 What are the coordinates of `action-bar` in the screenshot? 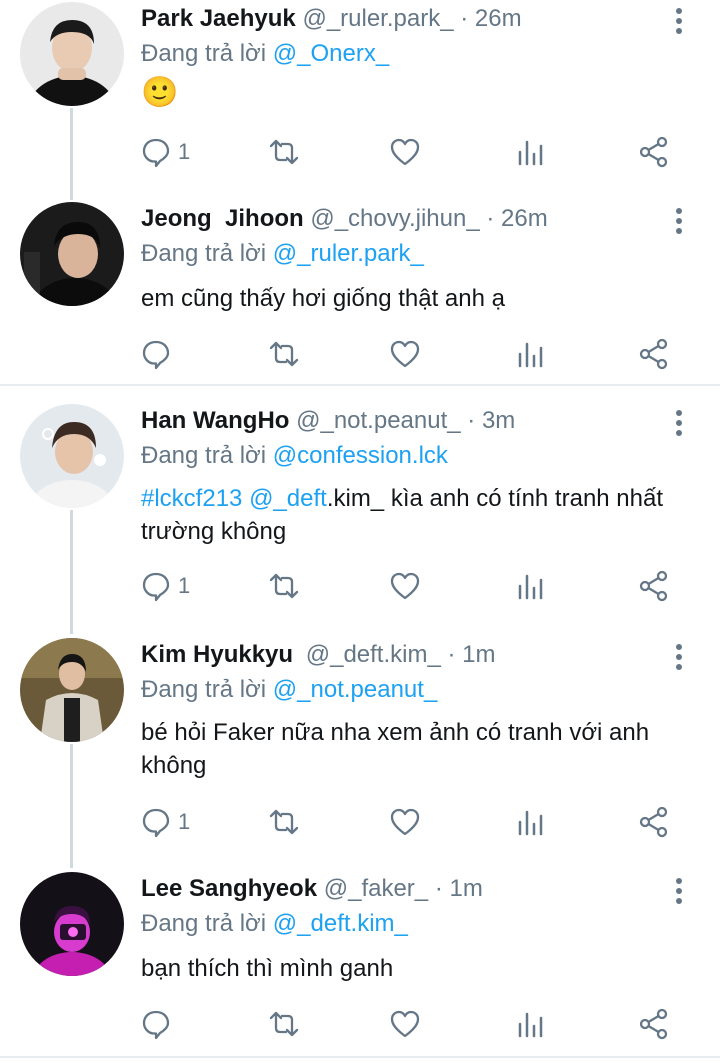 It's located at (360, 1024).